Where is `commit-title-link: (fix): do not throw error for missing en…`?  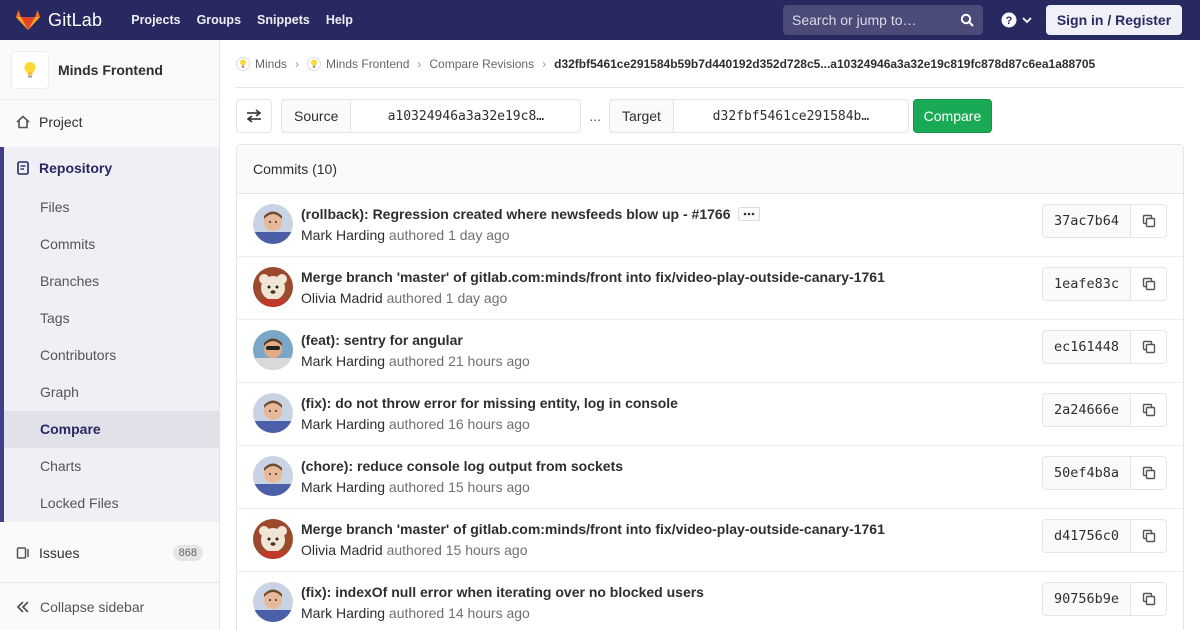 commit-title-link: (fix): do not throw error for missing en… is located at coordinates (489, 403).